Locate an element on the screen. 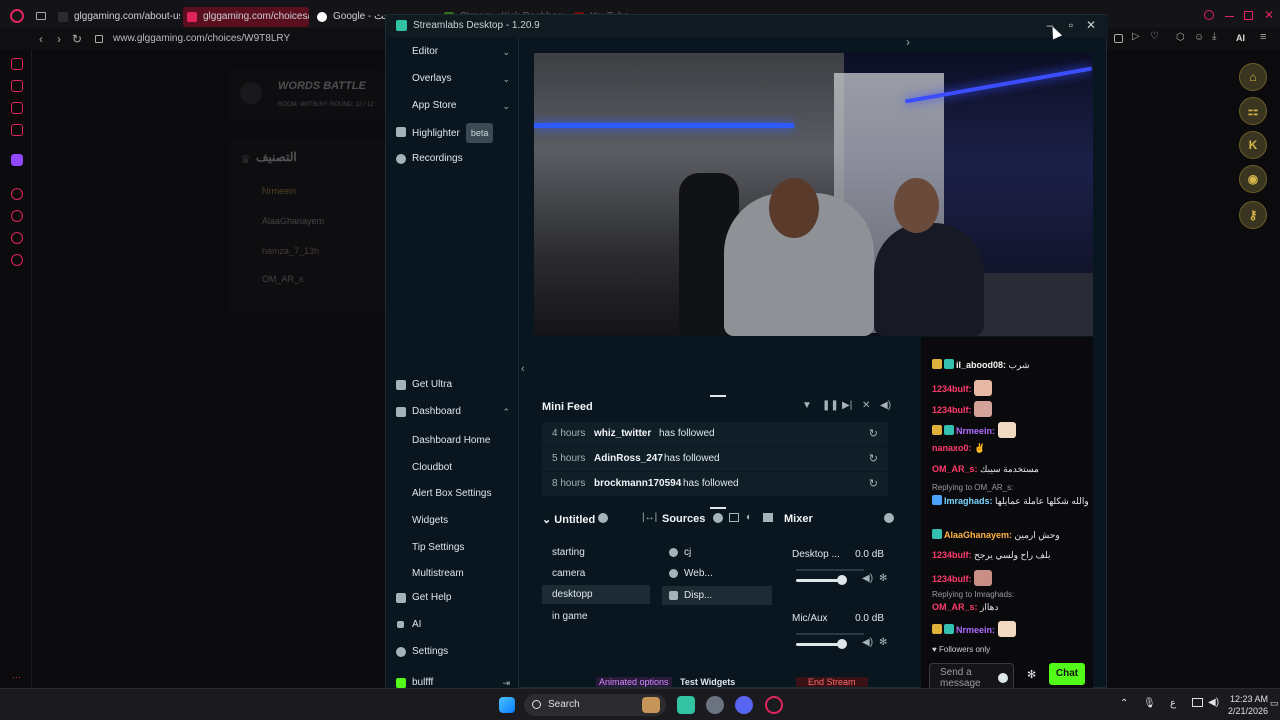  chevron-right-icon: › is located at coordinates (908, 42).